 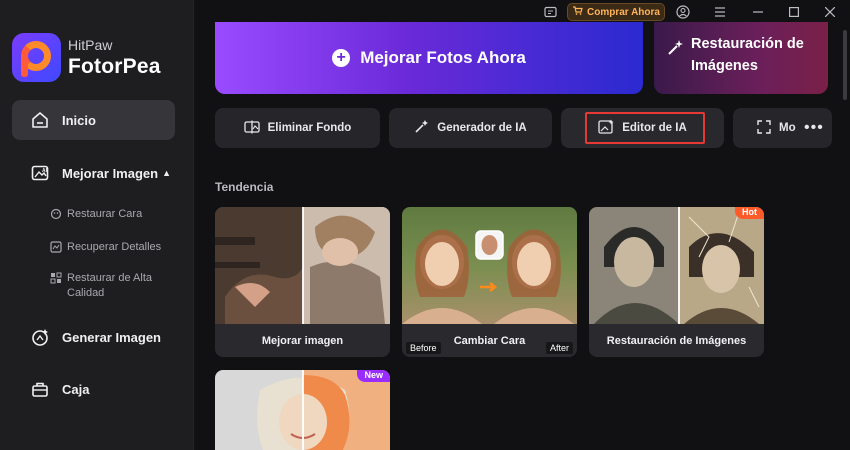 I want to click on hot-badge: Hot, so click(x=749, y=213).